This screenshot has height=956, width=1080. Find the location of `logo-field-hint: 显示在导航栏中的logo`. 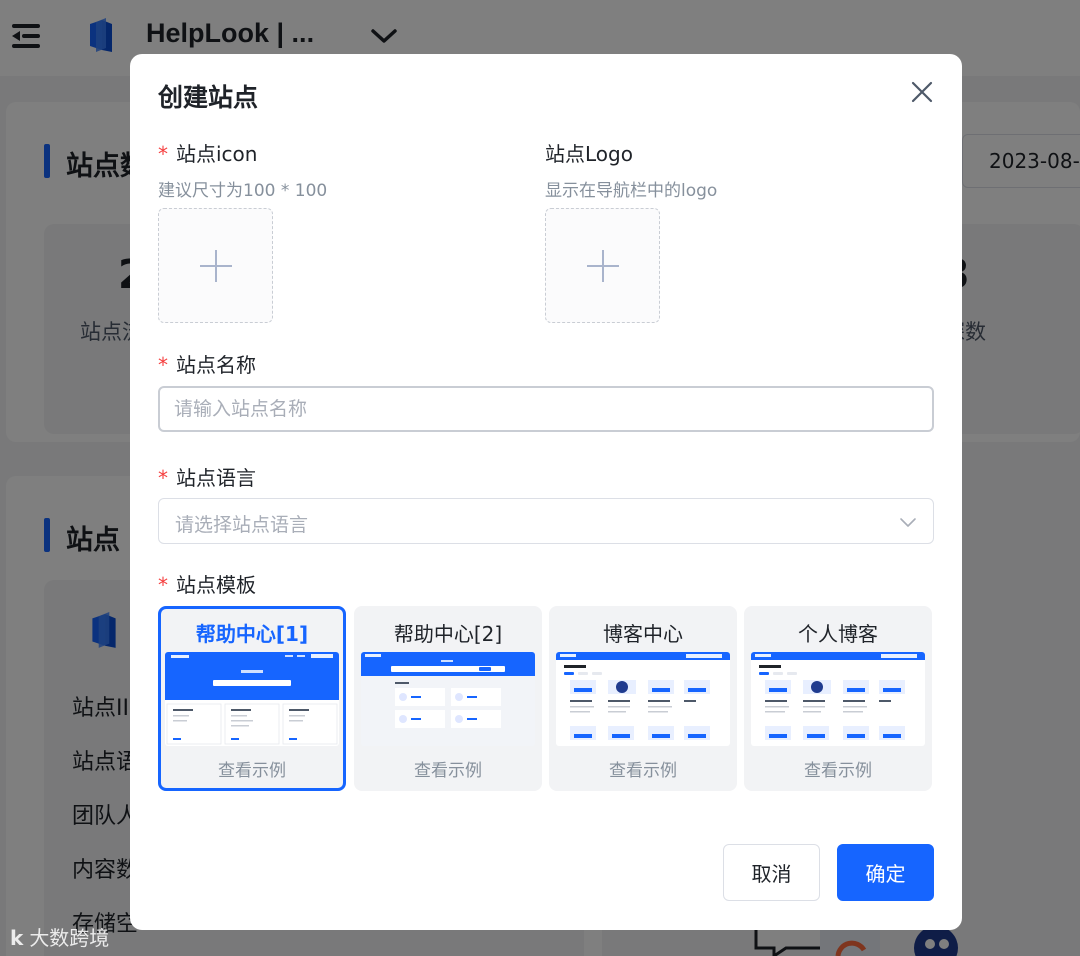

logo-field-hint: 显示在导航栏中的logo is located at coordinates (631, 191).